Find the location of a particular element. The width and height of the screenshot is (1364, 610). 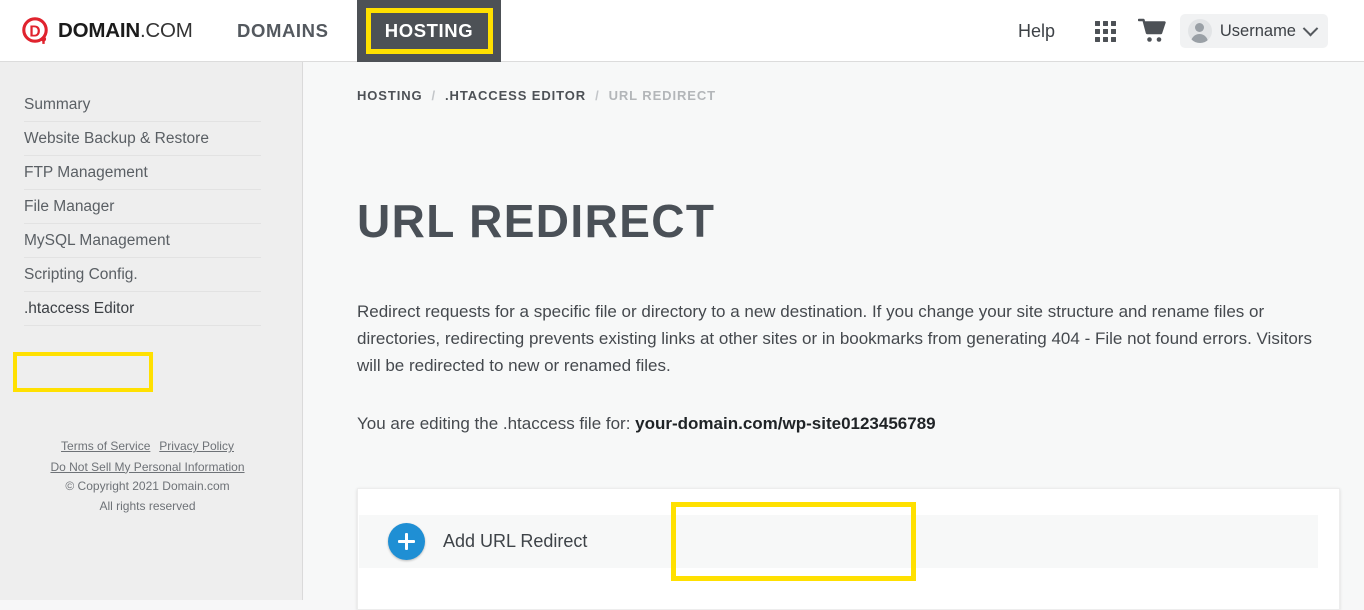

nav-tab-hosting-label: HOSTING is located at coordinates (429, 30).